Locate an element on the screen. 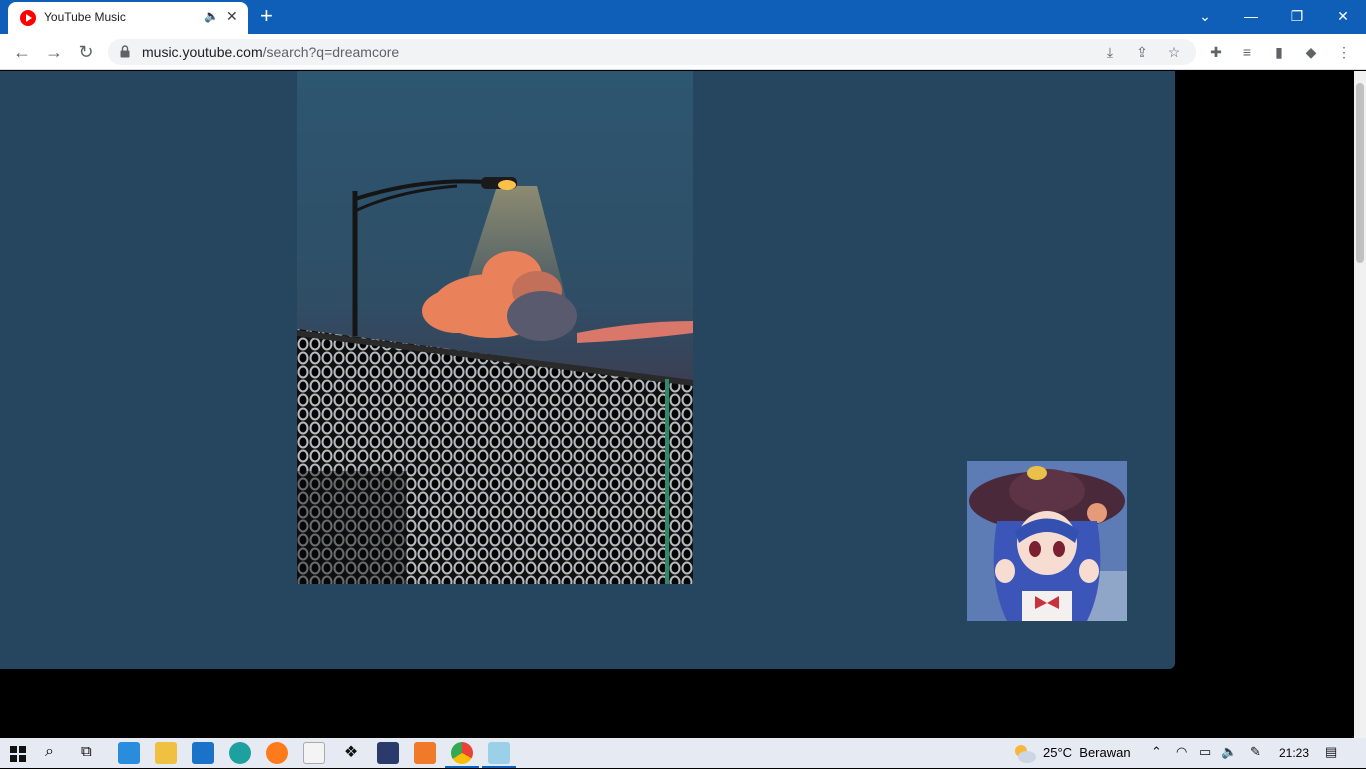 This screenshot has height=769, width=1366. windows-taskbar: ⌕ ⧉ ❖ 25°C Berawan ⌃ ◠ ▭ 🔈 ✎ 21:23 ▤ is located at coordinates (683, 753).